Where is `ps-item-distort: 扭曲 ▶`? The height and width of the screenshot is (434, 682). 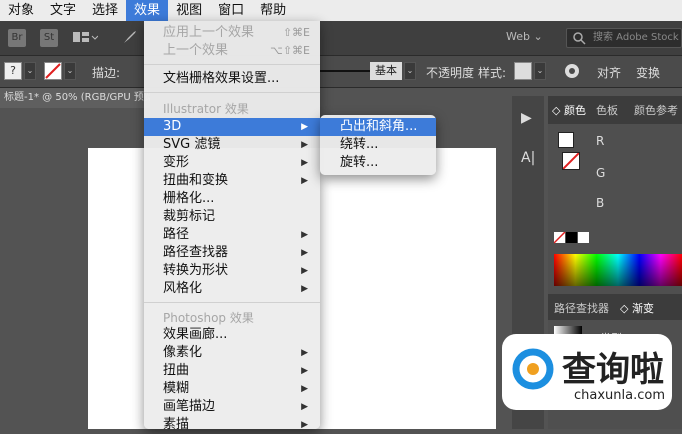
ps-item-distort: 扭曲 ▶ is located at coordinates (232, 371).